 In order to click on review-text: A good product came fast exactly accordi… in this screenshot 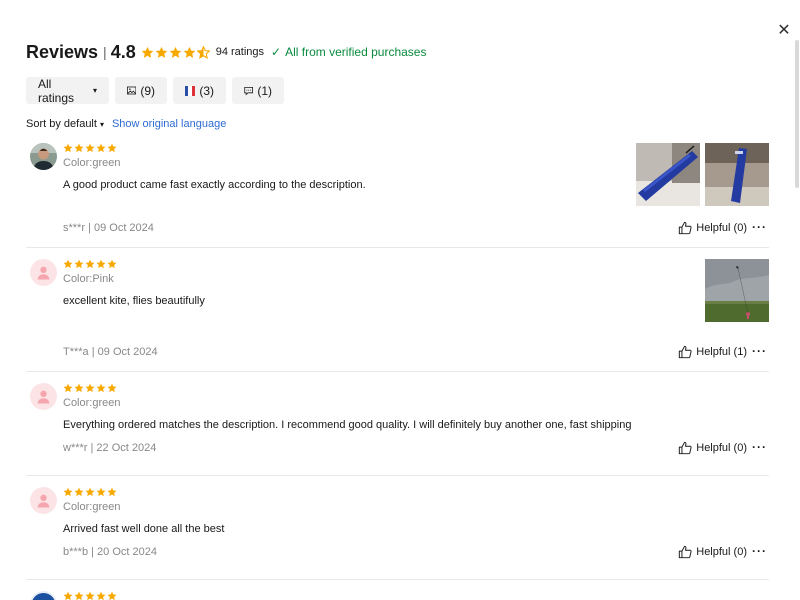, I will do `click(214, 185)`.